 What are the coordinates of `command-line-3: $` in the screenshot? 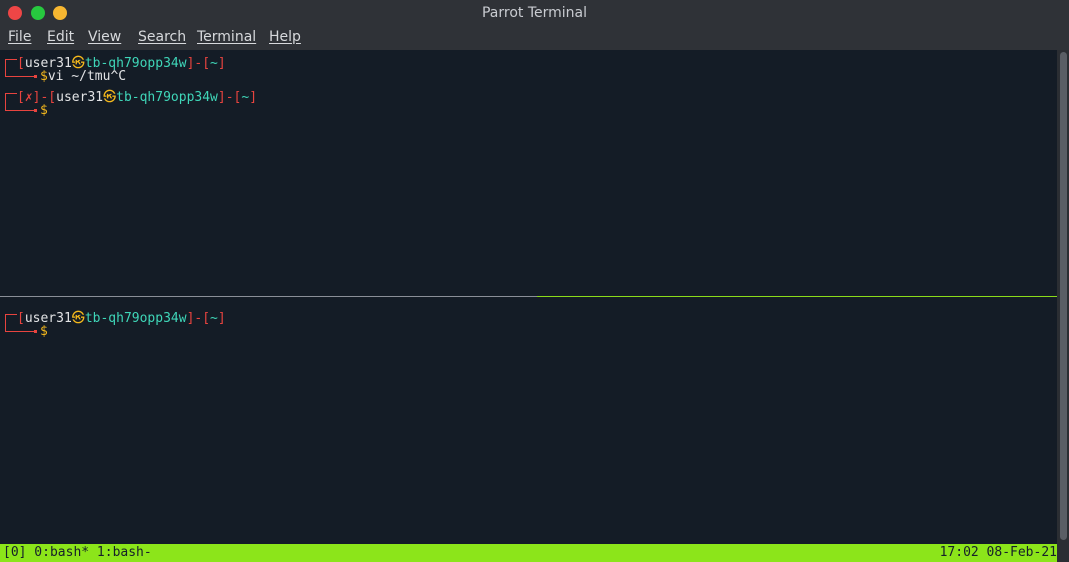 It's located at (44, 331).